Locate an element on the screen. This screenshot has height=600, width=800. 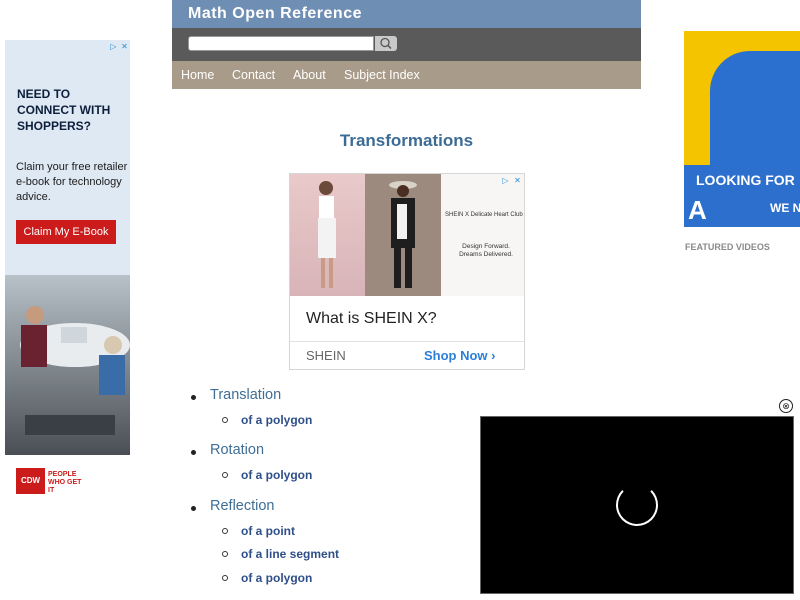
ad-image-panel is located at coordinates (482, 235).